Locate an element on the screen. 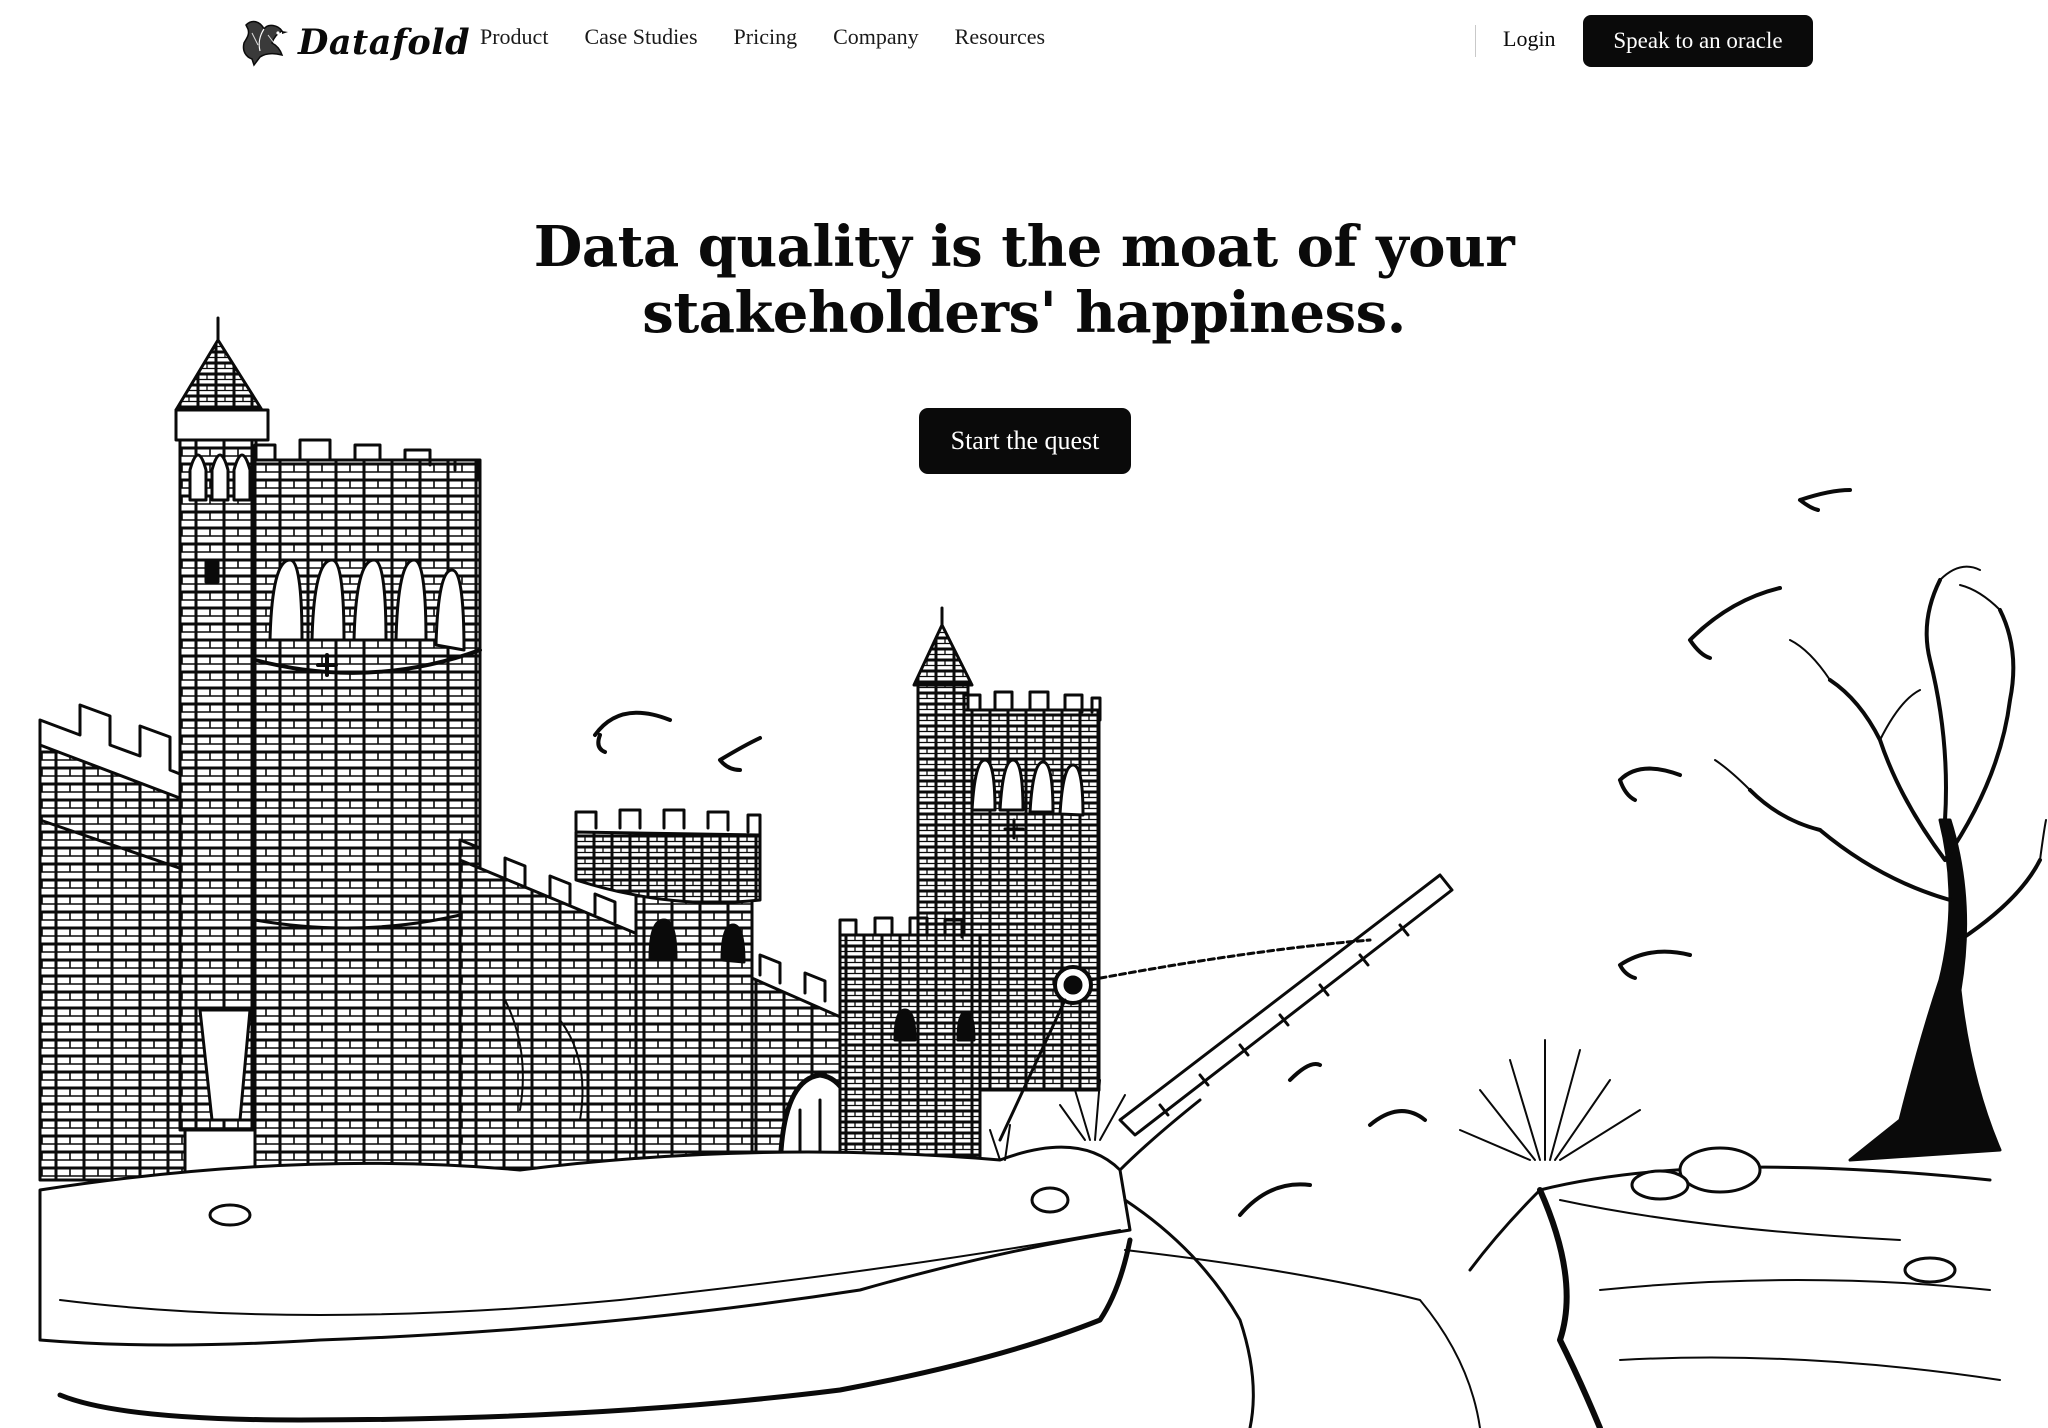  dead-tree is located at coordinates (1880, 863).